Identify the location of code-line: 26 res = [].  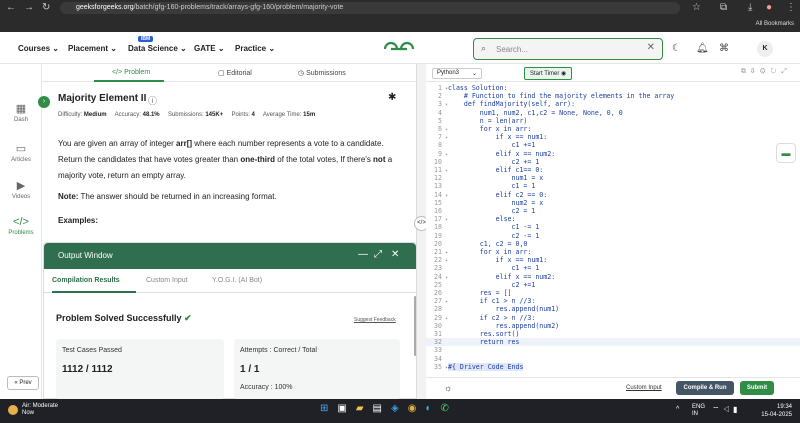
(613, 293).